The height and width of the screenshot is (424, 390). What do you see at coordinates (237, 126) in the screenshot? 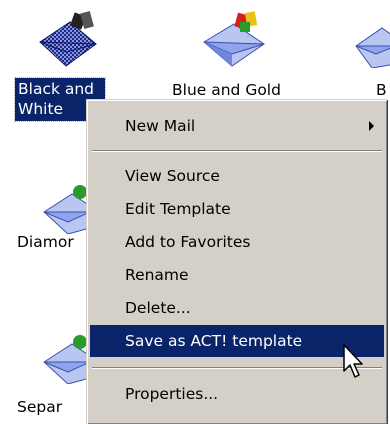
I see `menu-item-new-mail: New Mail` at bounding box center [237, 126].